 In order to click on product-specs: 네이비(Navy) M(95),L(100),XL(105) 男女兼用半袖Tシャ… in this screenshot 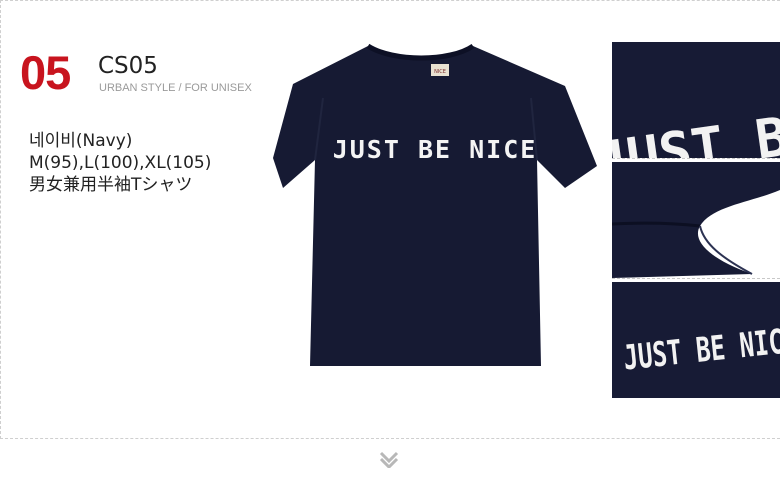, I will do `click(120, 163)`.